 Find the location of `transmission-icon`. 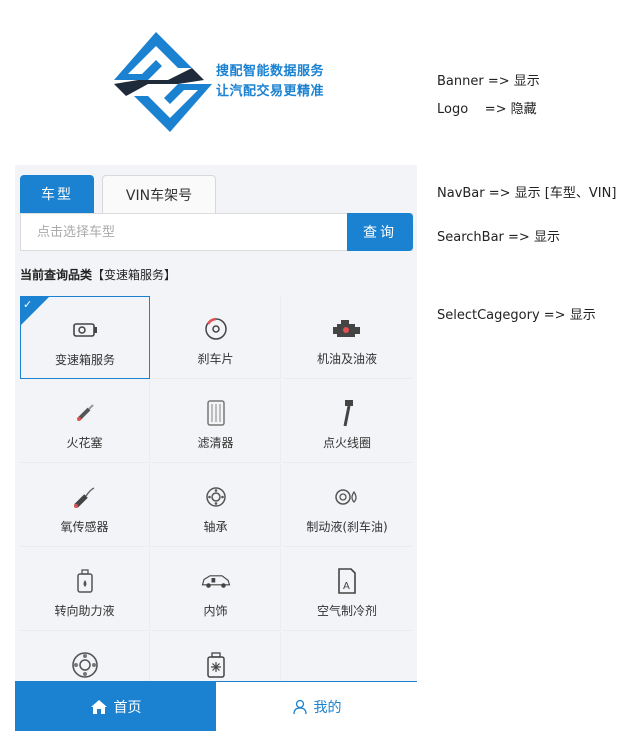

transmission-icon is located at coordinates (85, 330).